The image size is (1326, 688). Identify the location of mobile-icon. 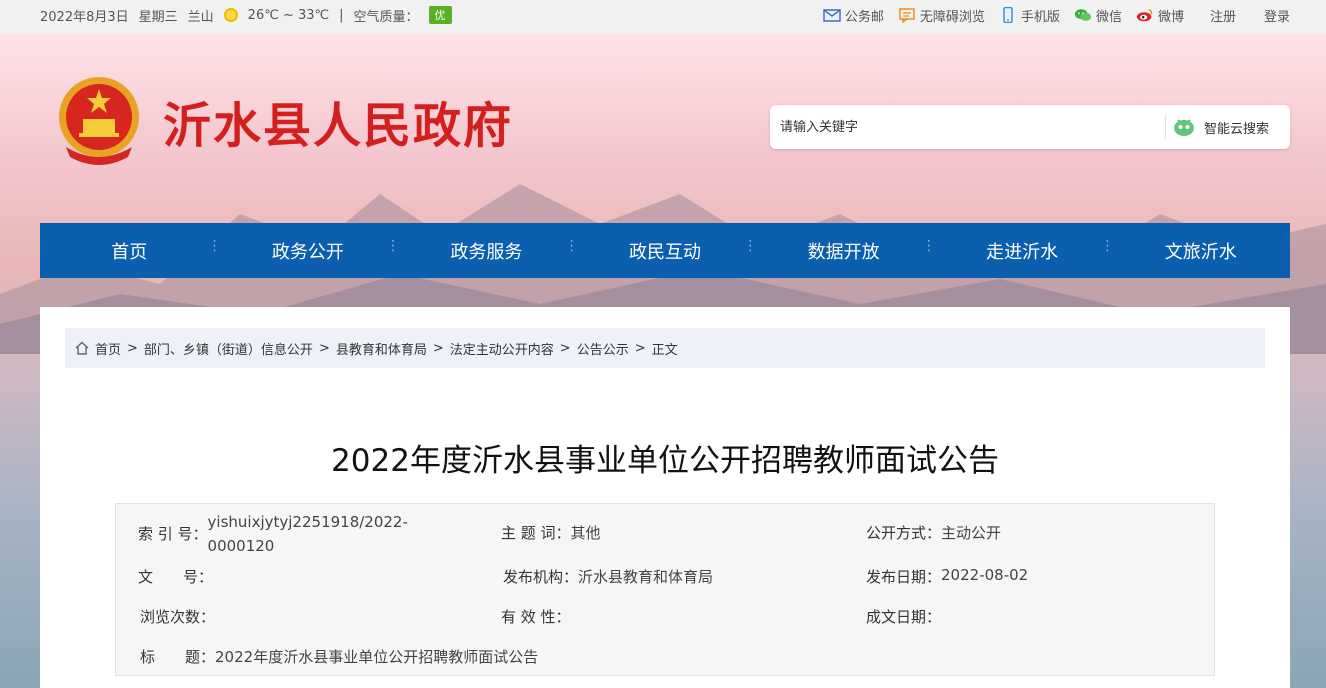
(1008, 15).